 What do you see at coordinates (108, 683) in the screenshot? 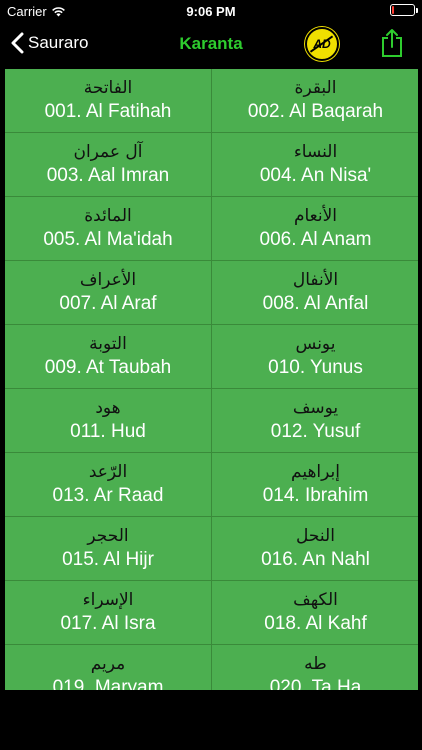
I see `surah-name: 019. Maryam` at bounding box center [108, 683].